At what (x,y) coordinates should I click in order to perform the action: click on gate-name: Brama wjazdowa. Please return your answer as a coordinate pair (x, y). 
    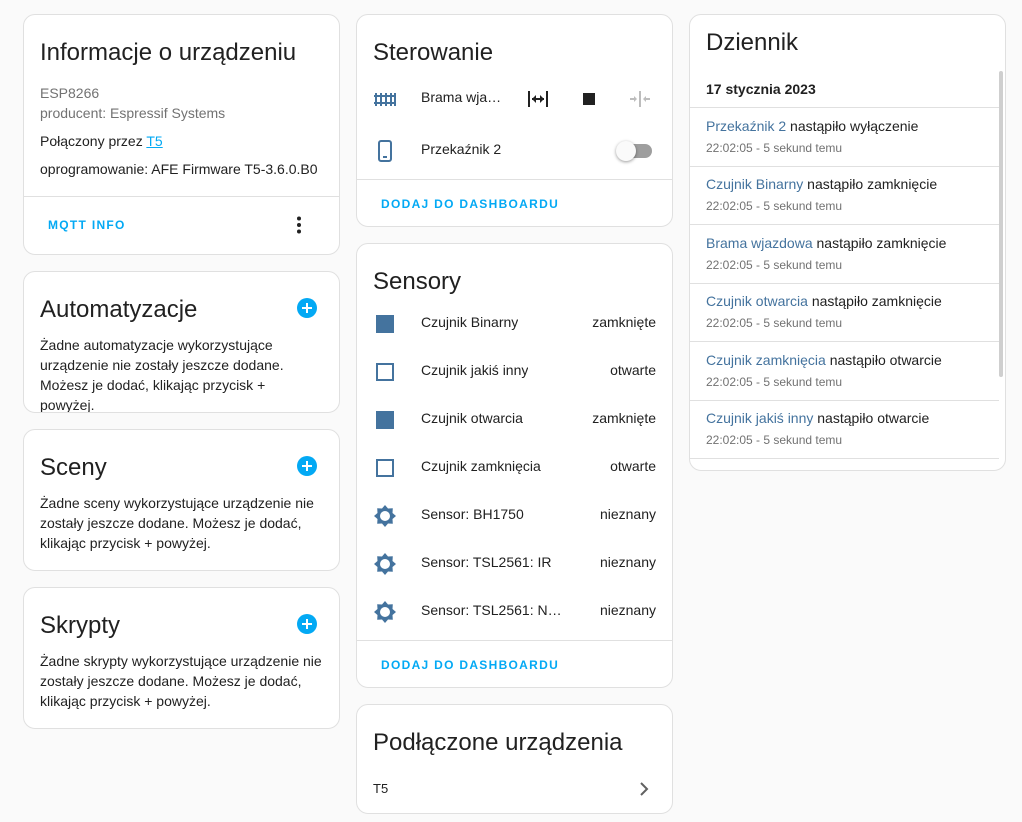
    Looking at the image, I should click on (464, 97).